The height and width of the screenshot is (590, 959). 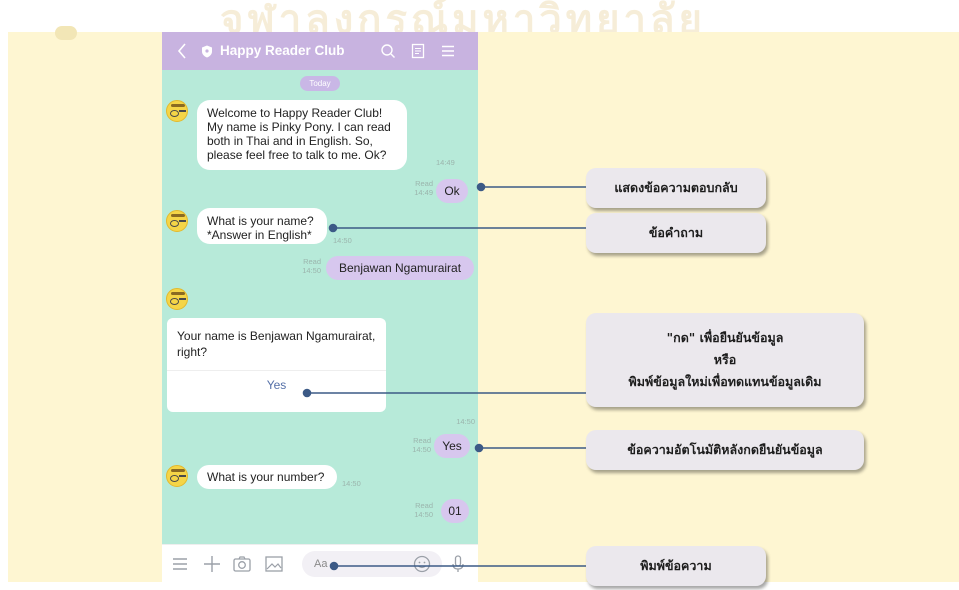 What do you see at coordinates (423, 188) in the screenshot?
I see `read-receipt: Read 14:49` at bounding box center [423, 188].